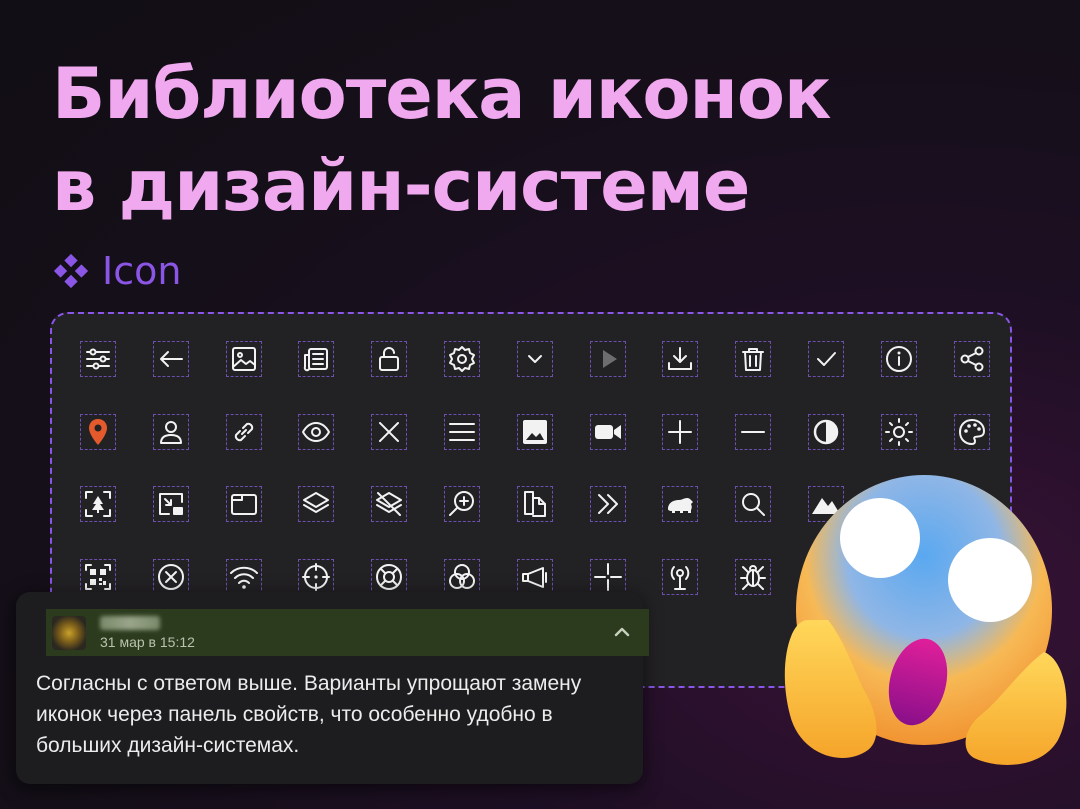  I want to click on author-block: 31 мар в 15:12, so click(147, 632).